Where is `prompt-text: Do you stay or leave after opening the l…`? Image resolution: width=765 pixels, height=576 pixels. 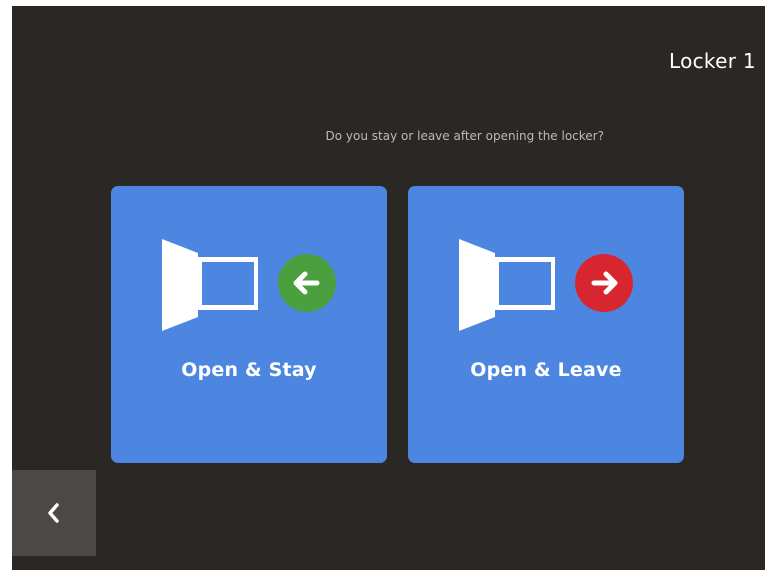 prompt-text: Do you stay or leave after opening the l… is located at coordinates (464, 136).